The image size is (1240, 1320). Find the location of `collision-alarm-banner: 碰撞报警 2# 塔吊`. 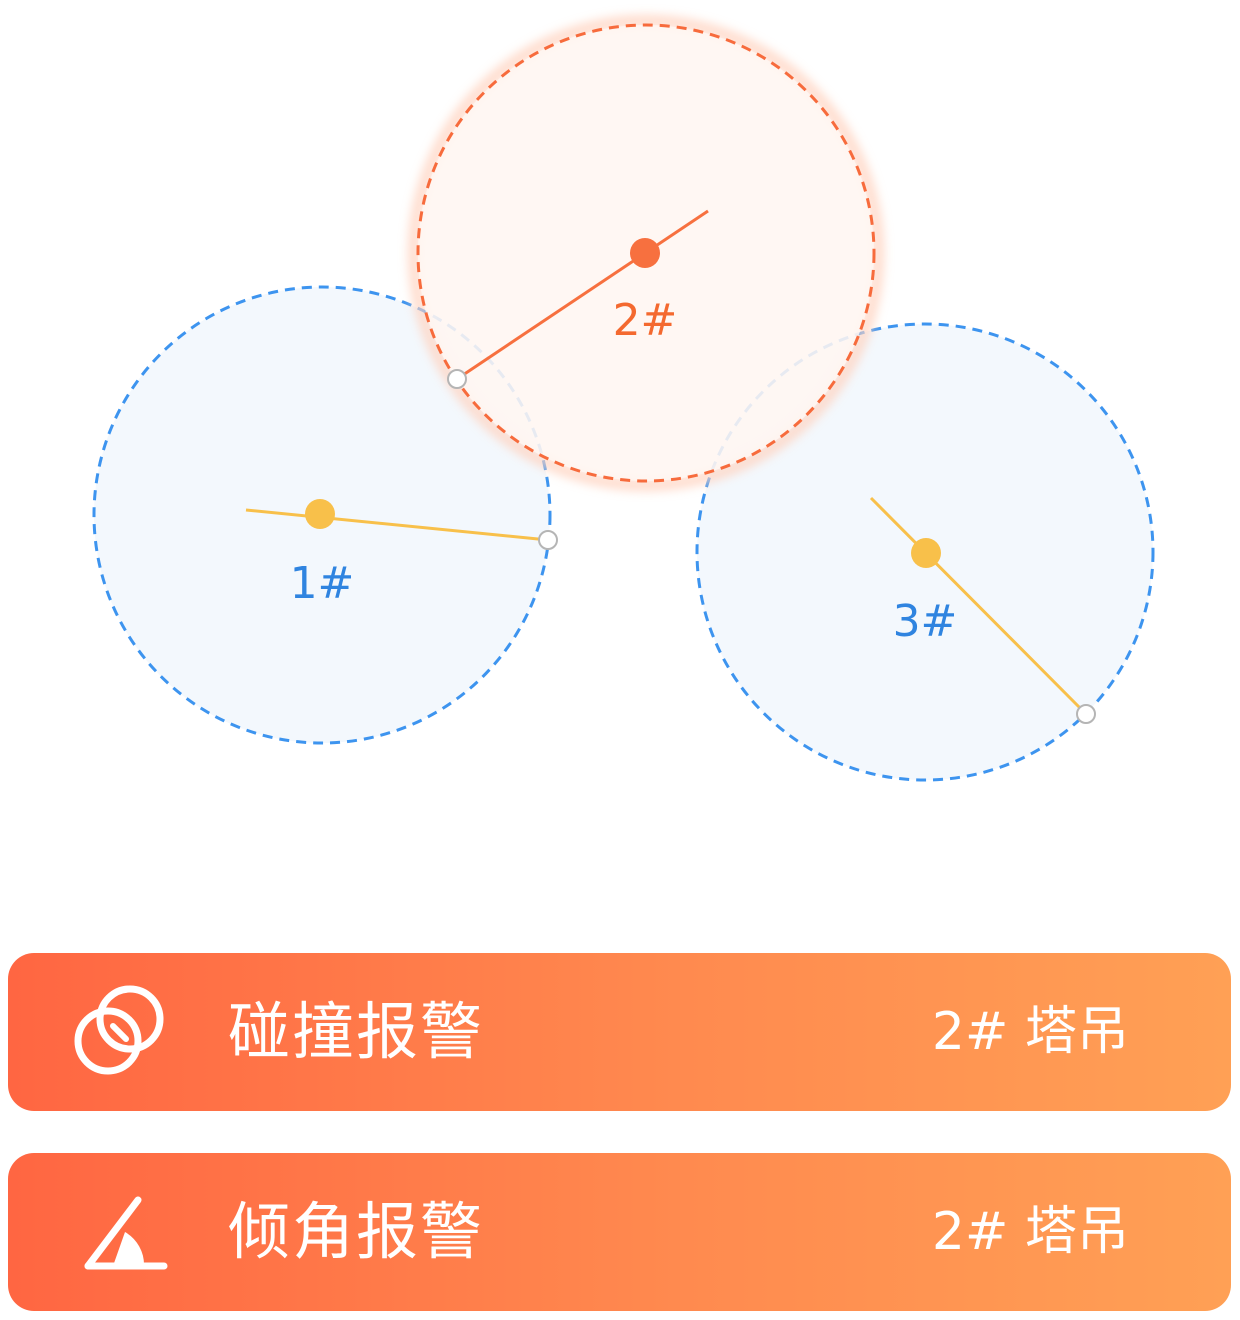

collision-alarm-banner: 碰撞报警 2# 塔吊 is located at coordinates (619, 1032).